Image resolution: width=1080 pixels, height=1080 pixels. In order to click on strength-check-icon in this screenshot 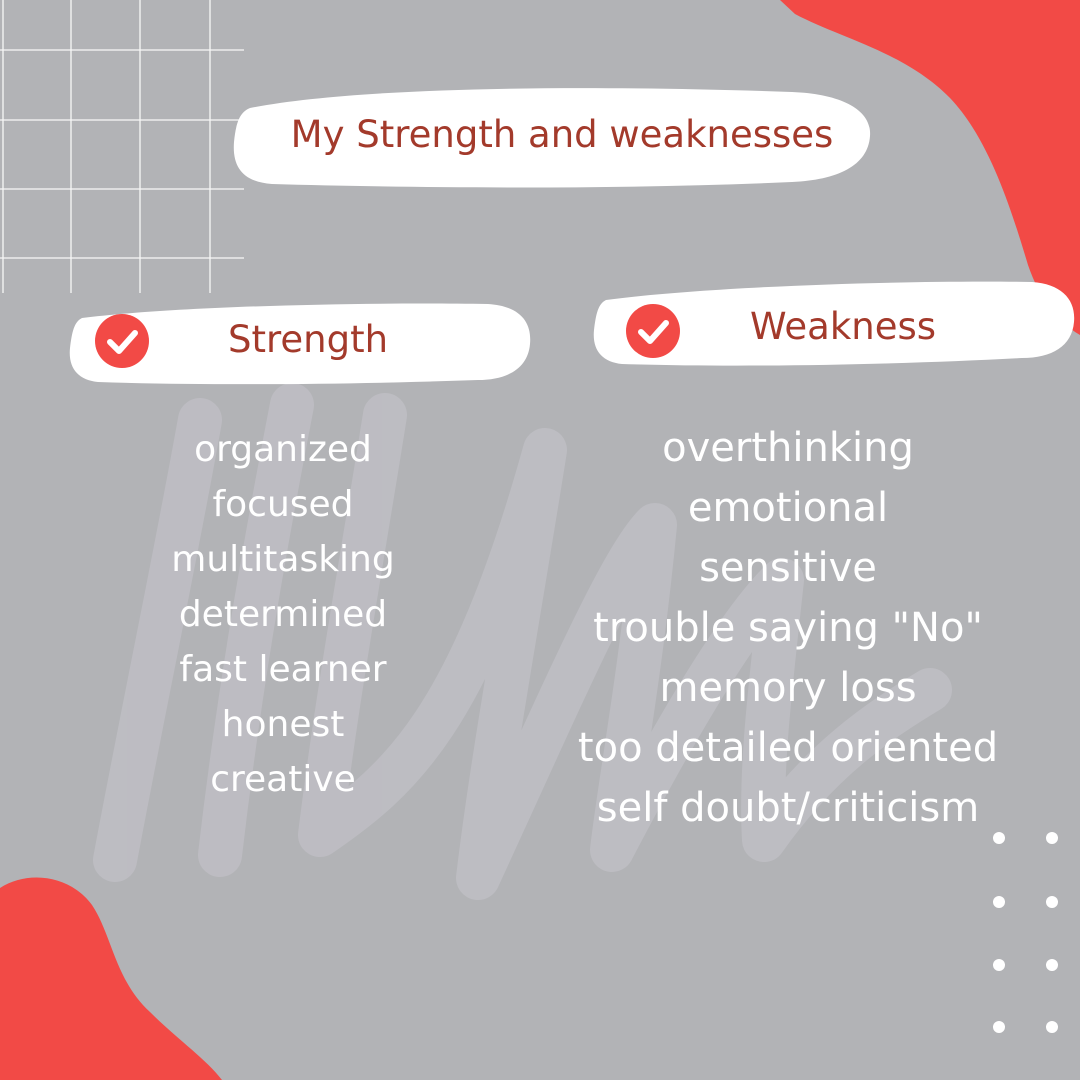, I will do `click(122, 341)`.